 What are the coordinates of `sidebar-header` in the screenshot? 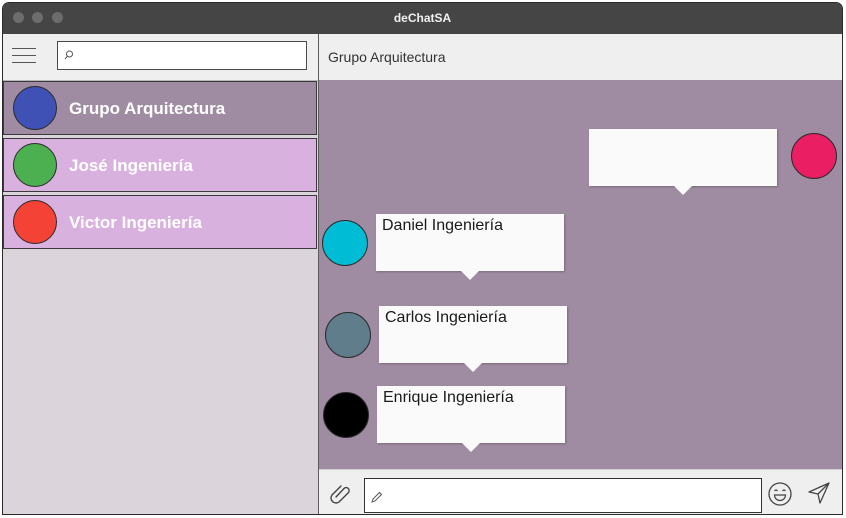 It's located at (160, 57).